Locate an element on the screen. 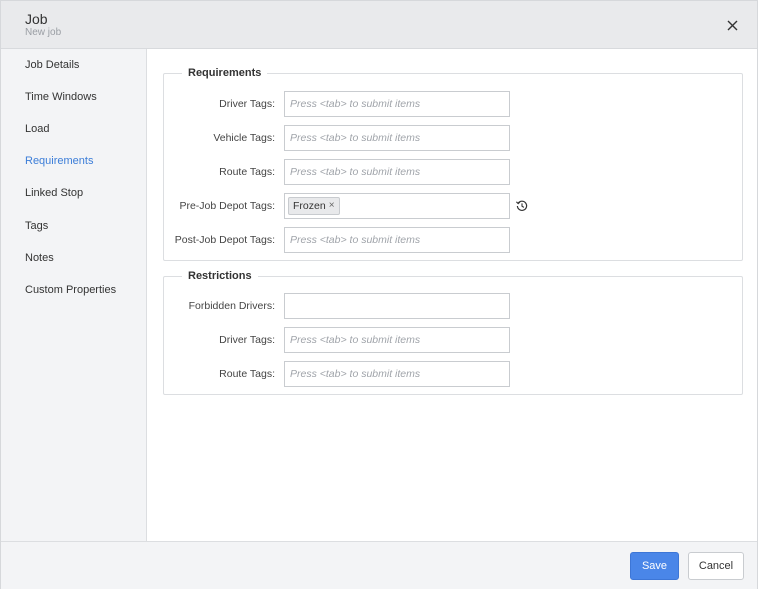  req-driver-tags-row: Driver Tags: Press <tab> to submit items is located at coordinates (453, 104).